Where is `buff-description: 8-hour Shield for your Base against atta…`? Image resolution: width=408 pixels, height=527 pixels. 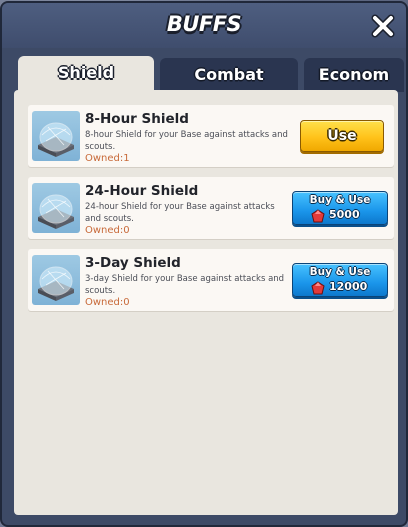
buff-description: 8-hour Shield for your Base against atta… is located at coordinates (186, 141).